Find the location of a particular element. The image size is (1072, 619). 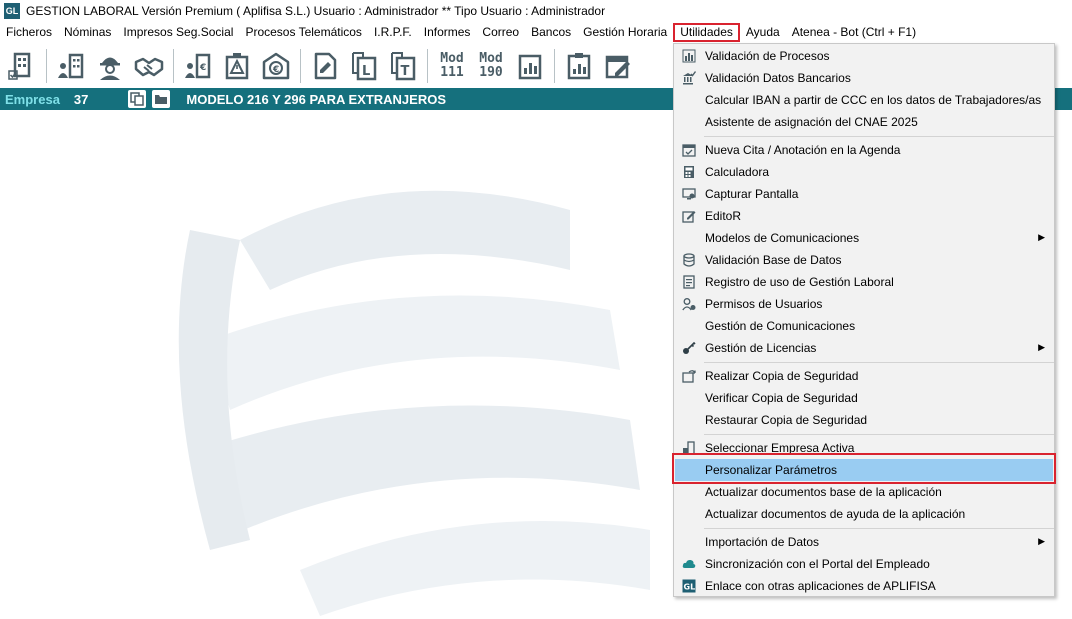

bank-check-icon is located at coordinates (689, 78).